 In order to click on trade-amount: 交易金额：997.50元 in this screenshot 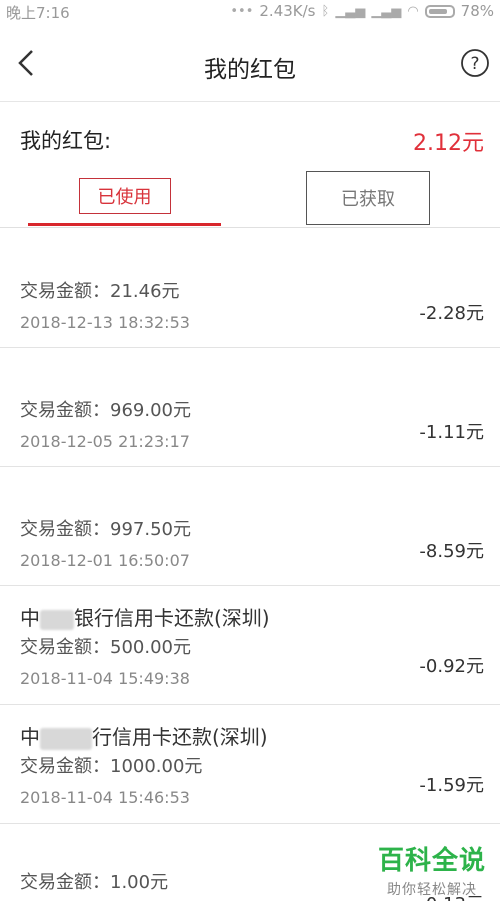, I will do `click(105, 529)`.